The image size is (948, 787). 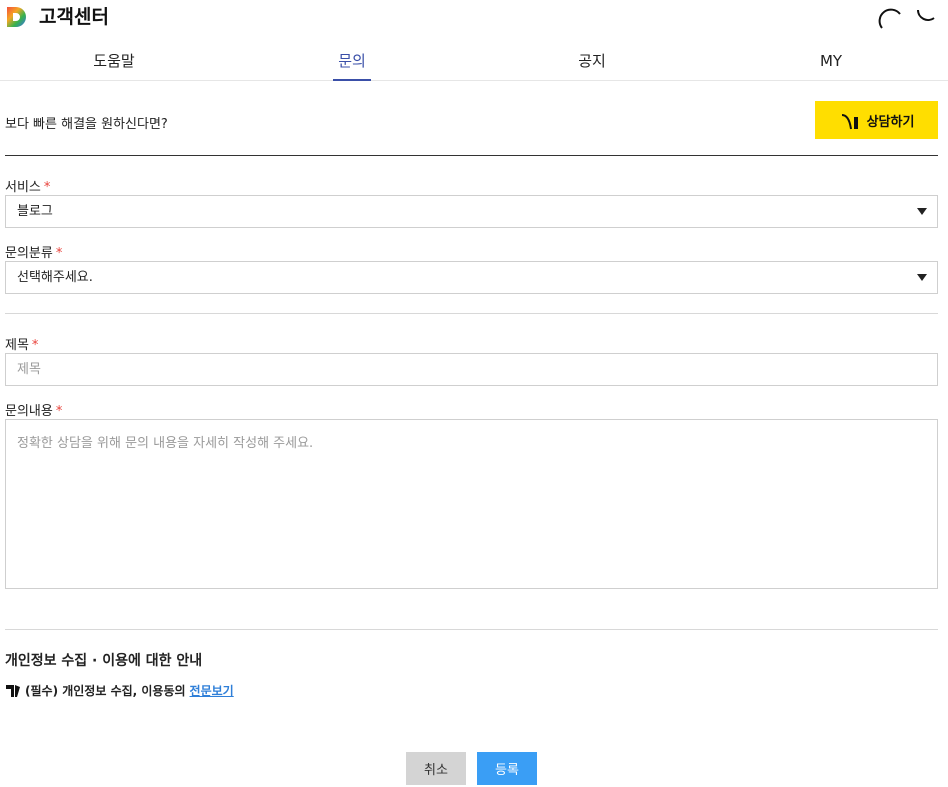 What do you see at coordinates (34, 253) in the screenshot?
I see `category-label: 문의분류 *` at bounding box center [34, 253].